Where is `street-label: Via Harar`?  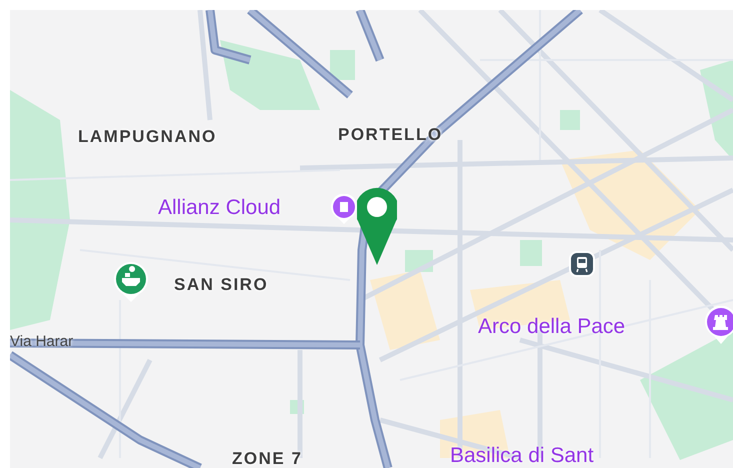
street-label: Via Harar is located at coordinates (42, 342).